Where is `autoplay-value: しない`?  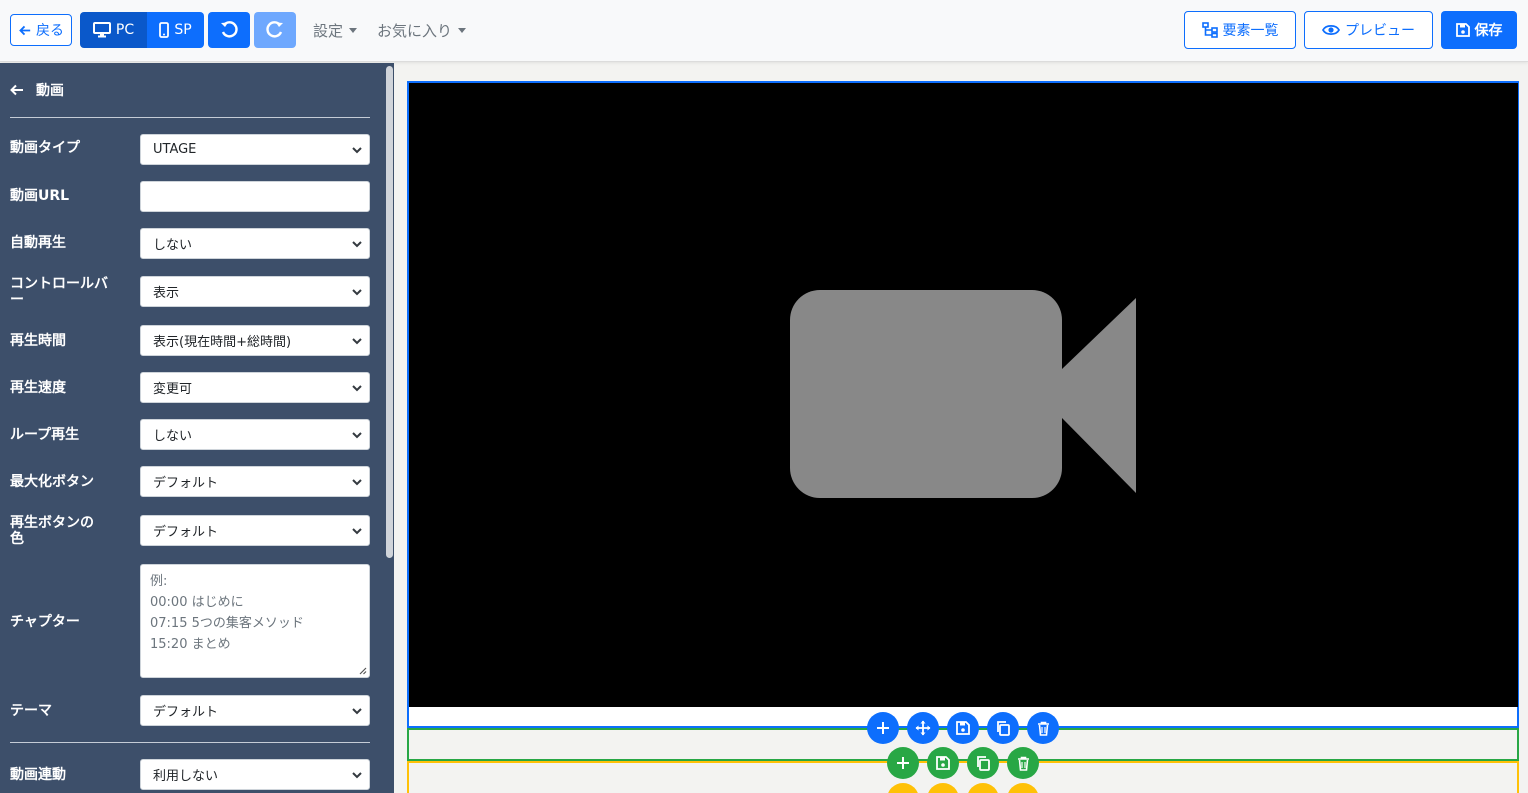 autoplay-value: しない is located at coordinates (173, 245).